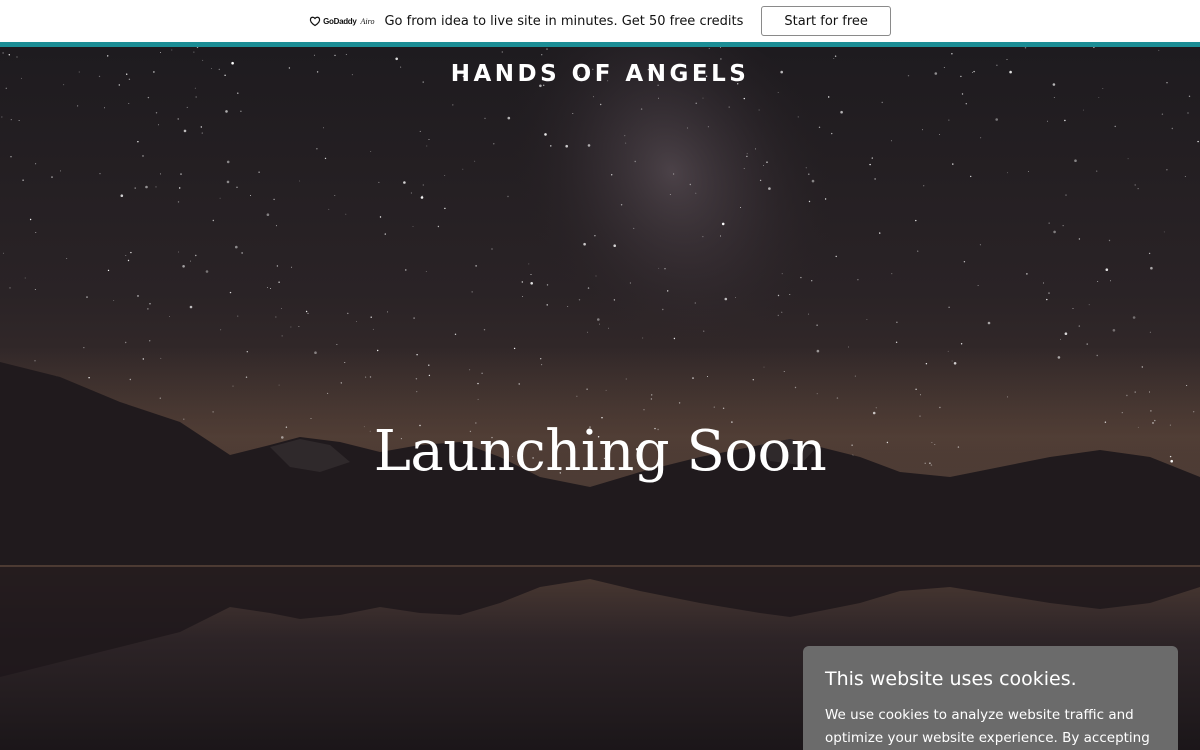  What do you see at coordinates (600, 74) in the screenshot?
I see `site-title: HANDS OF ANGELS` at bounding box center [600, 74].